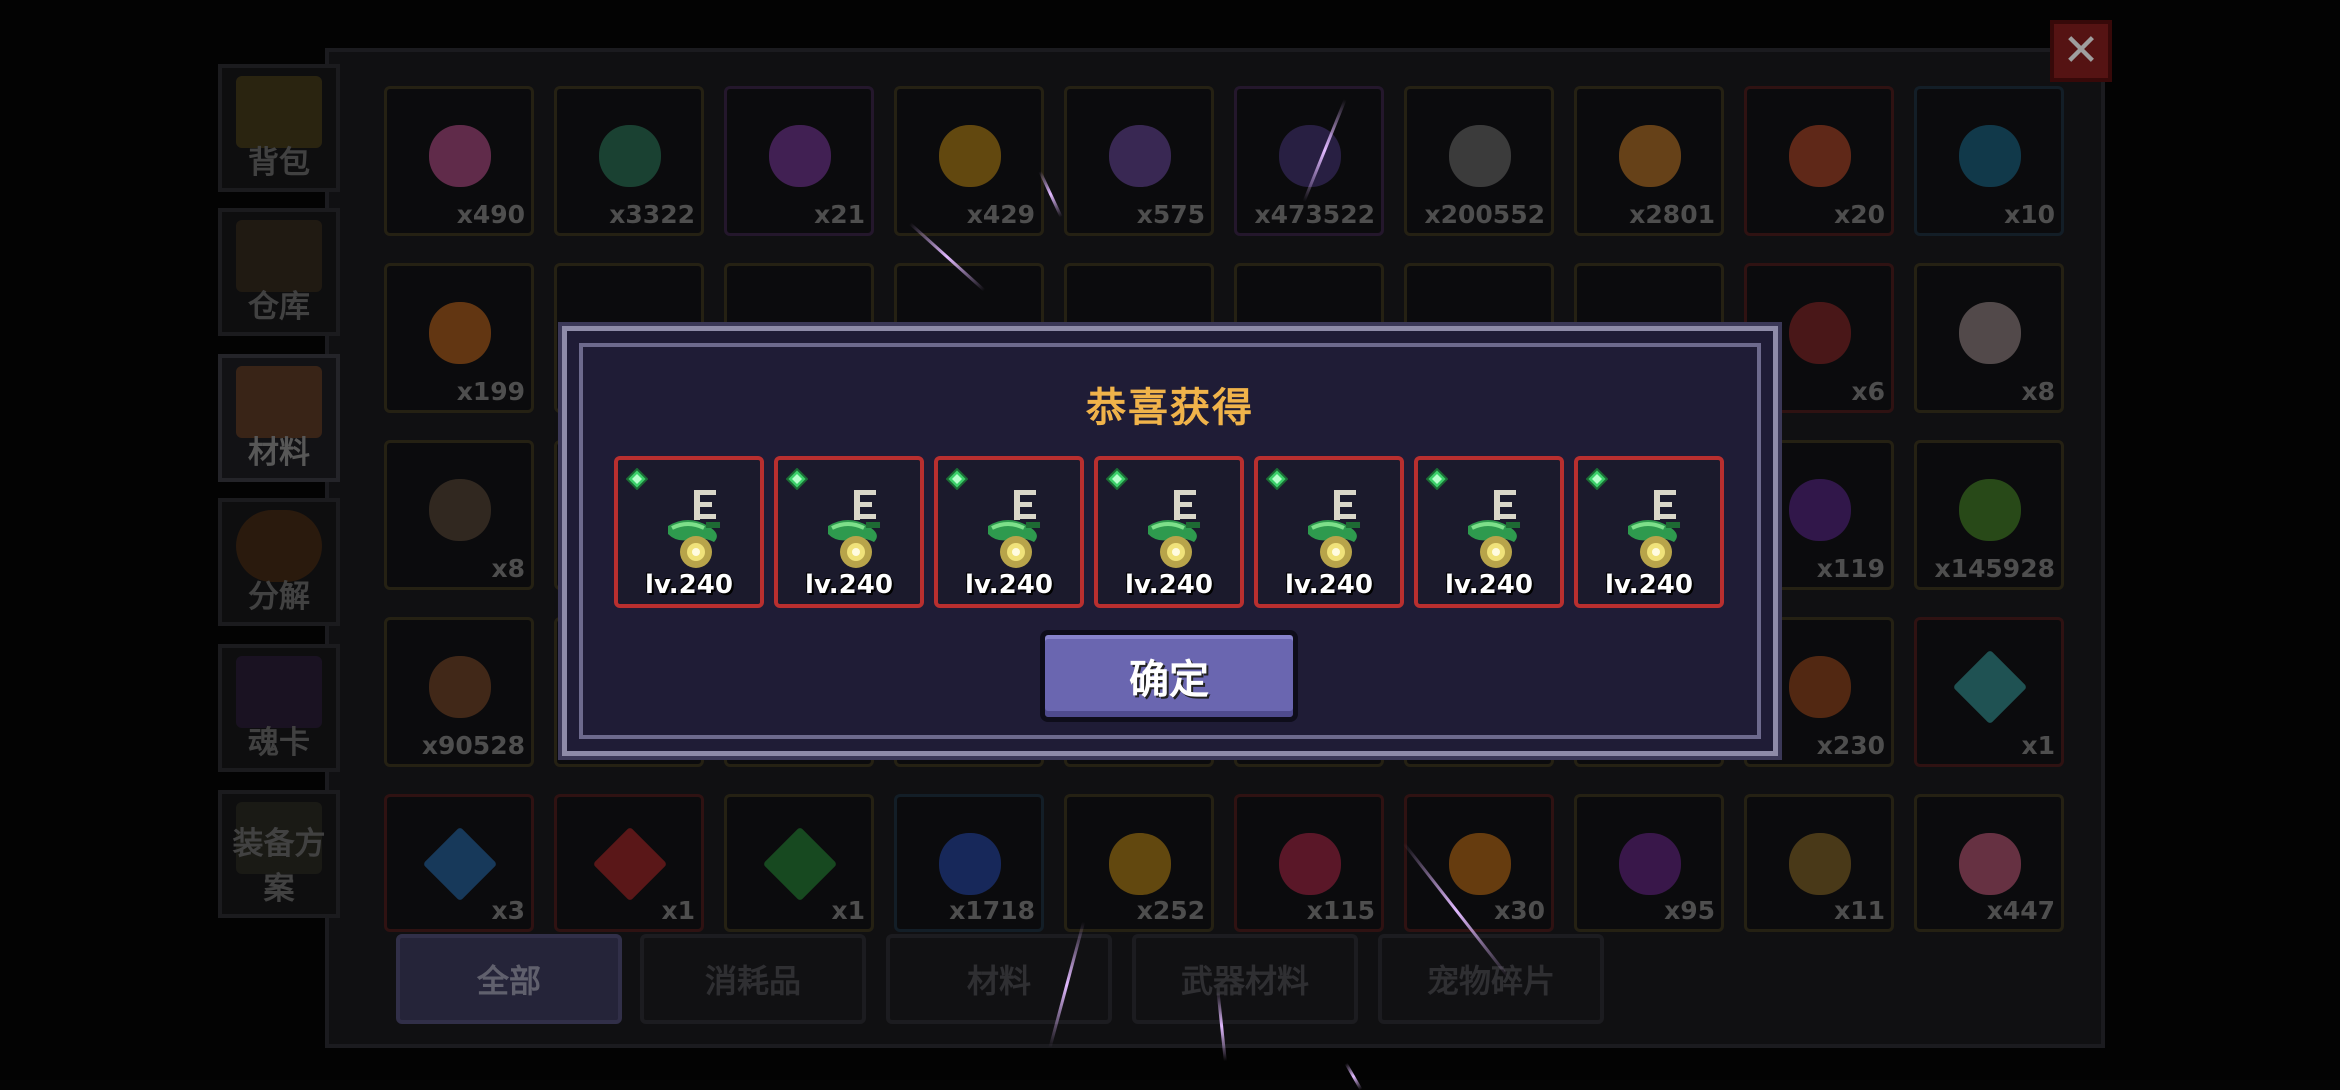  I want to click on dialog-title: 恭喜获得, so click(1170, 408).